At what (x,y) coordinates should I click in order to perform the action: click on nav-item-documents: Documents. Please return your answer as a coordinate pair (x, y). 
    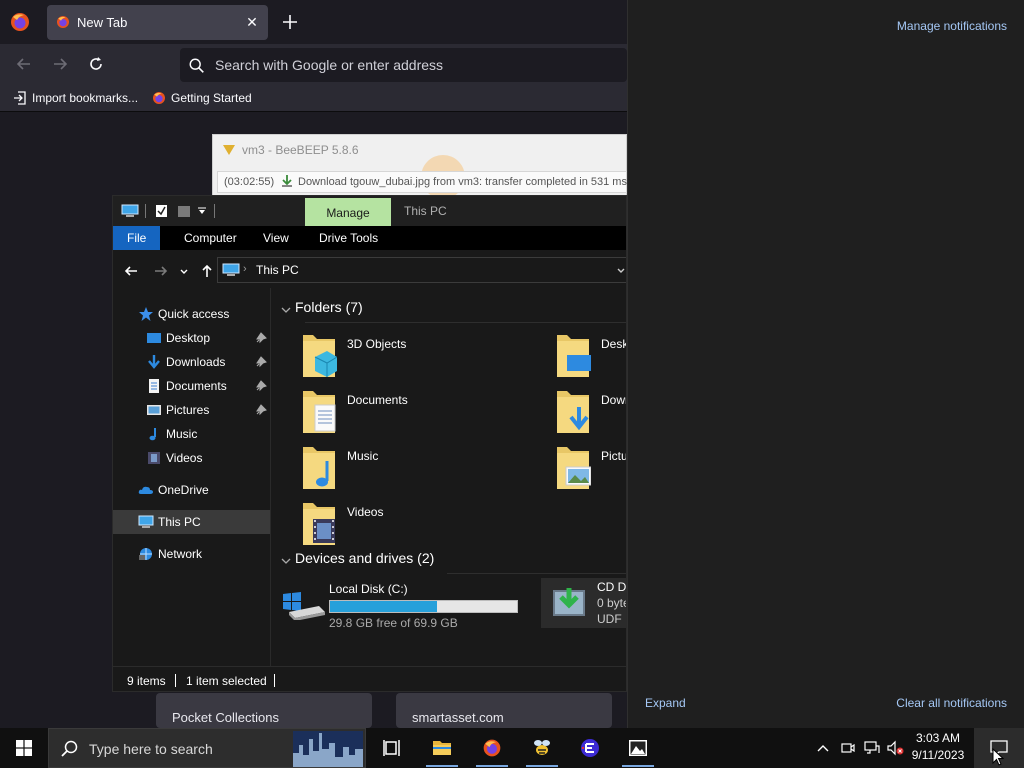
    Looking at the image, I should click on (191, 386).